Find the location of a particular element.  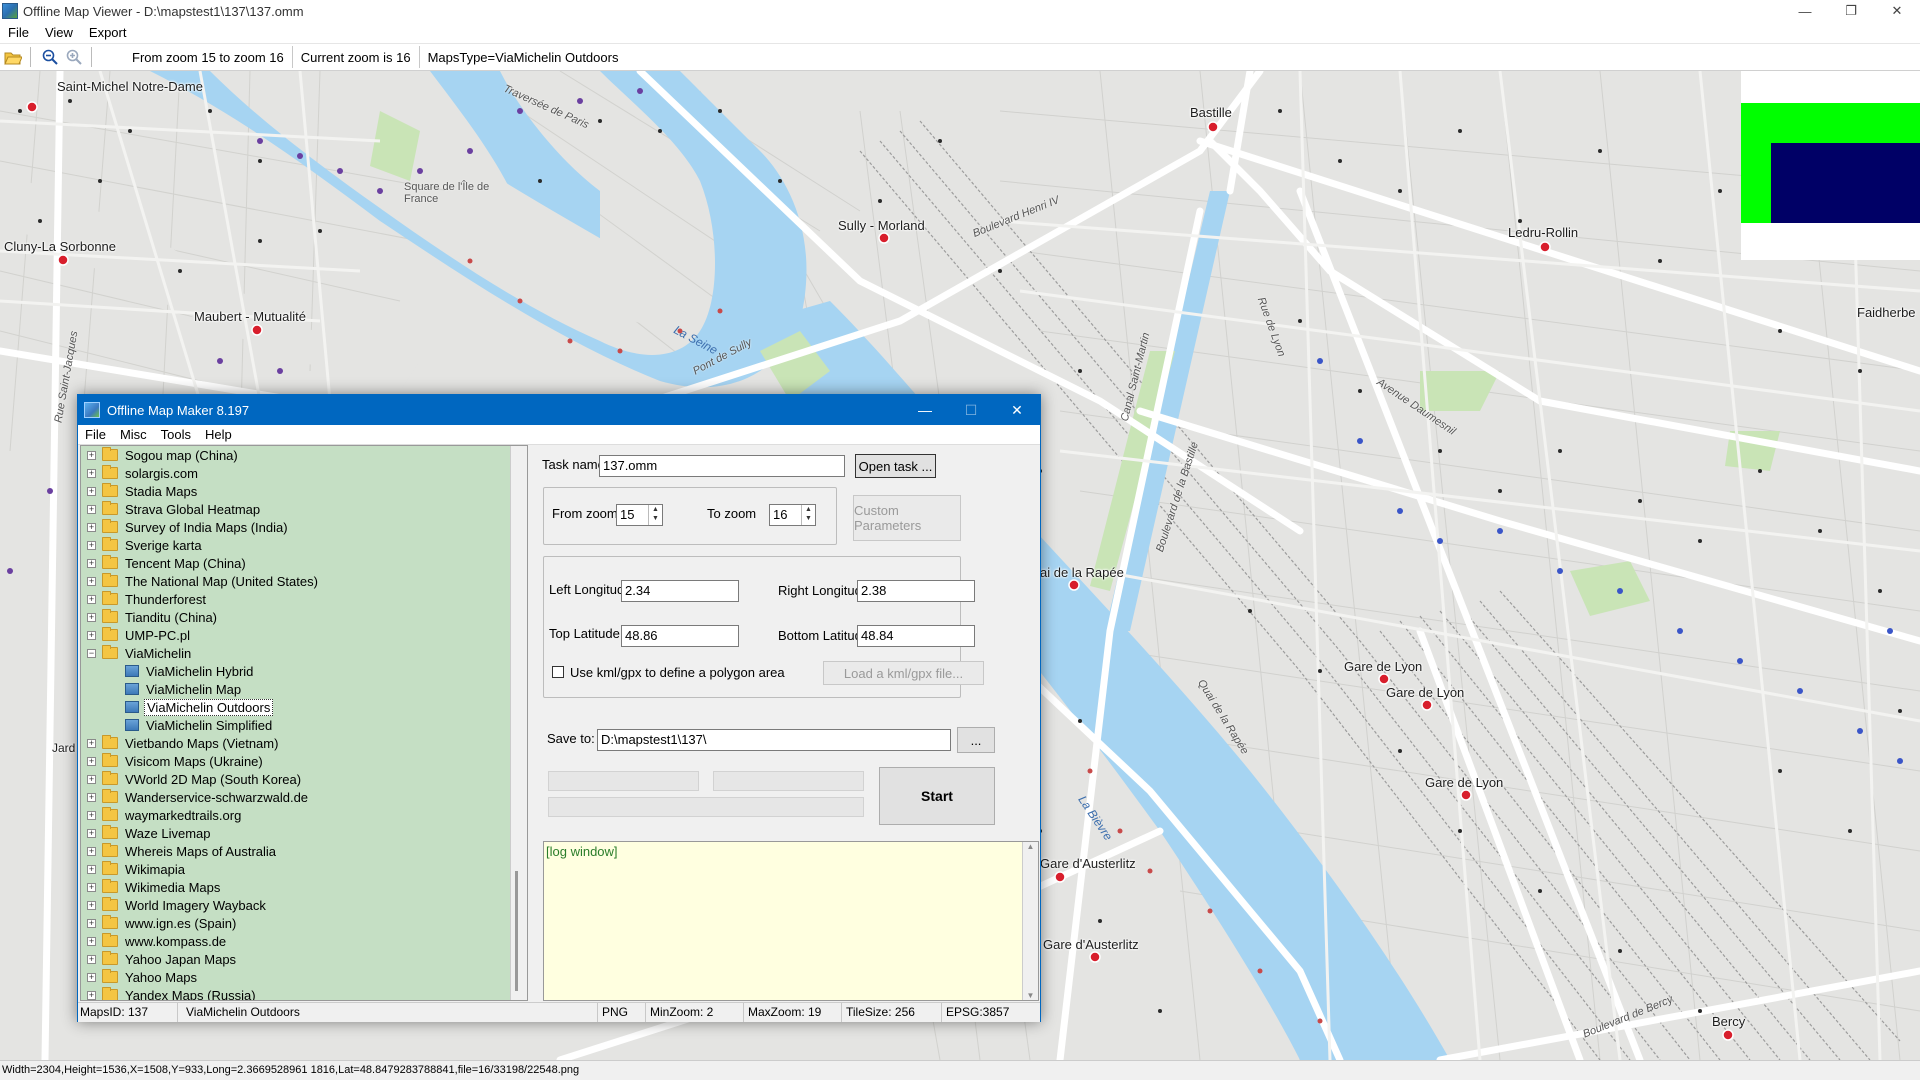

tree-folder-item: + World Imagery Wayback is located at coordinates (304, 905).